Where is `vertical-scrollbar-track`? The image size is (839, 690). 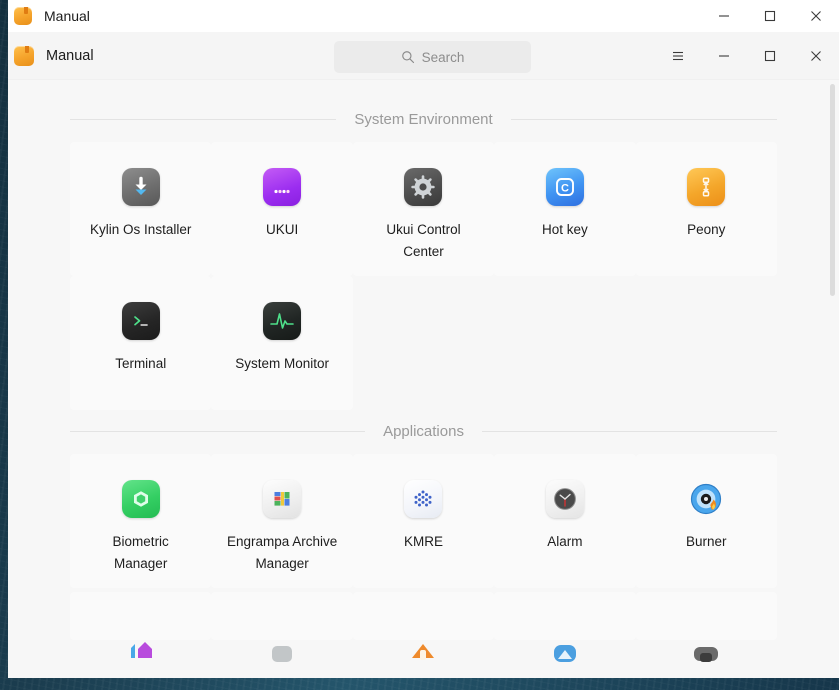 vertical-scrollbar-track is located at coordinates (833, 379).